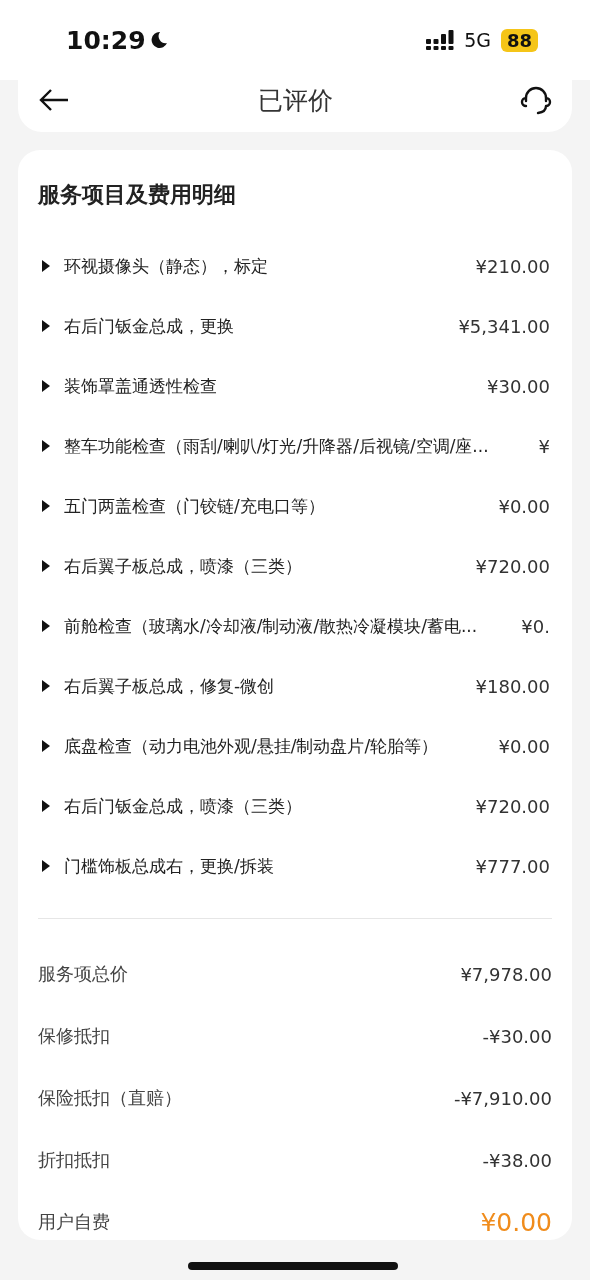  Describe the element at coordinates (169, 866) in the screenshot. I see `item-name: 门槛饰板总成右，更换/拆装` at that location.